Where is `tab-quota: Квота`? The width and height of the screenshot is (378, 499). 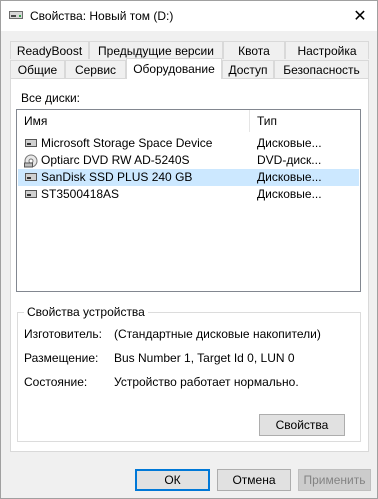 tab-quota: Квота is located at coordinates (254, 50).